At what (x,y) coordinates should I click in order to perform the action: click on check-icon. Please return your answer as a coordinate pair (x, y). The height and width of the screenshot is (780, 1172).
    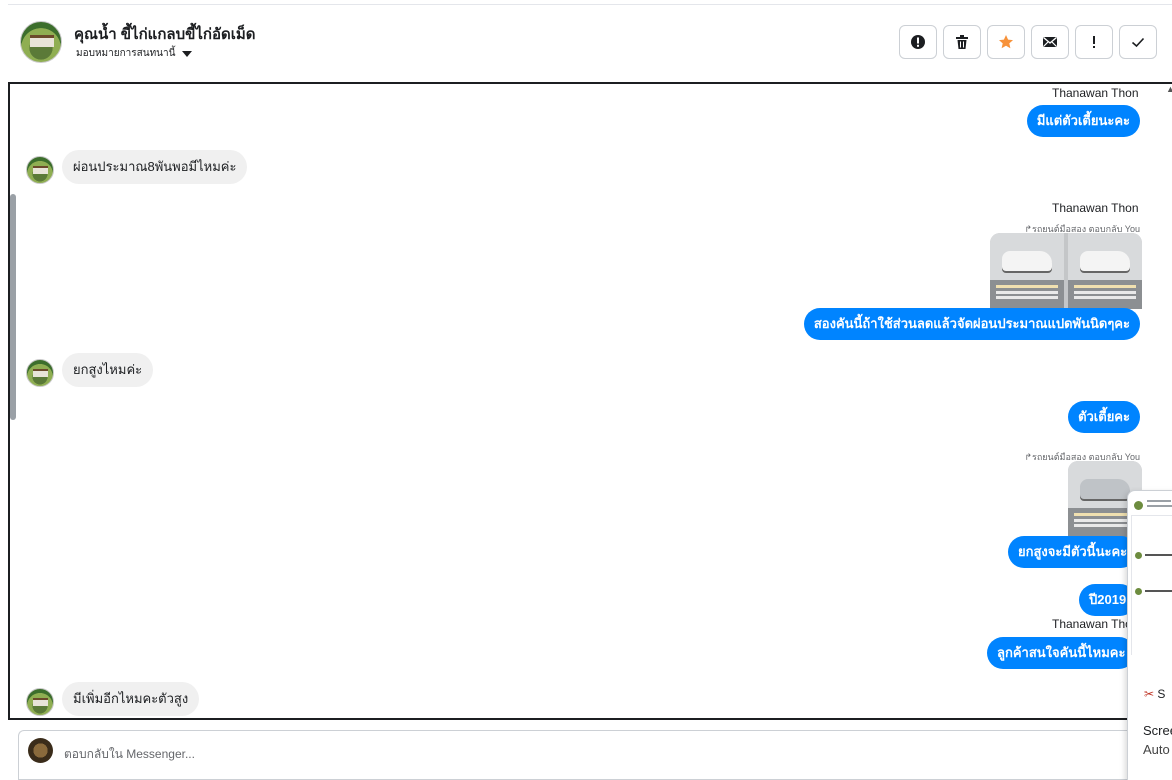
    Looking at the image, I should click on (1138, 42).